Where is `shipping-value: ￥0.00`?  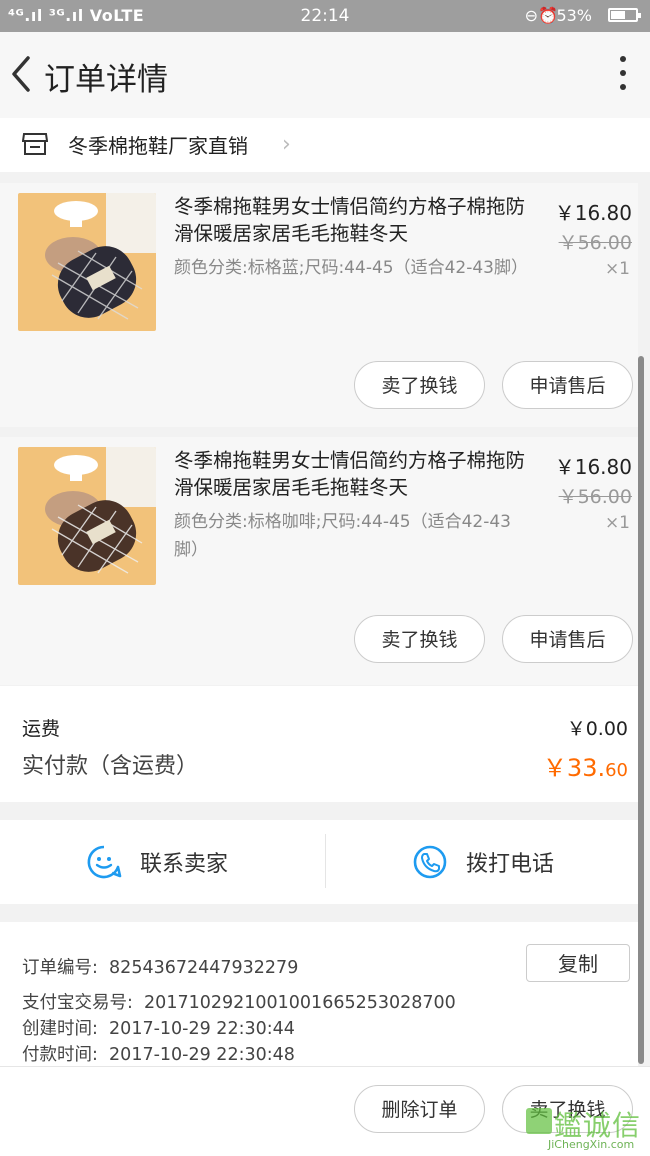
shipping-value: ￥0.00 is located at coordinates (597, 729).